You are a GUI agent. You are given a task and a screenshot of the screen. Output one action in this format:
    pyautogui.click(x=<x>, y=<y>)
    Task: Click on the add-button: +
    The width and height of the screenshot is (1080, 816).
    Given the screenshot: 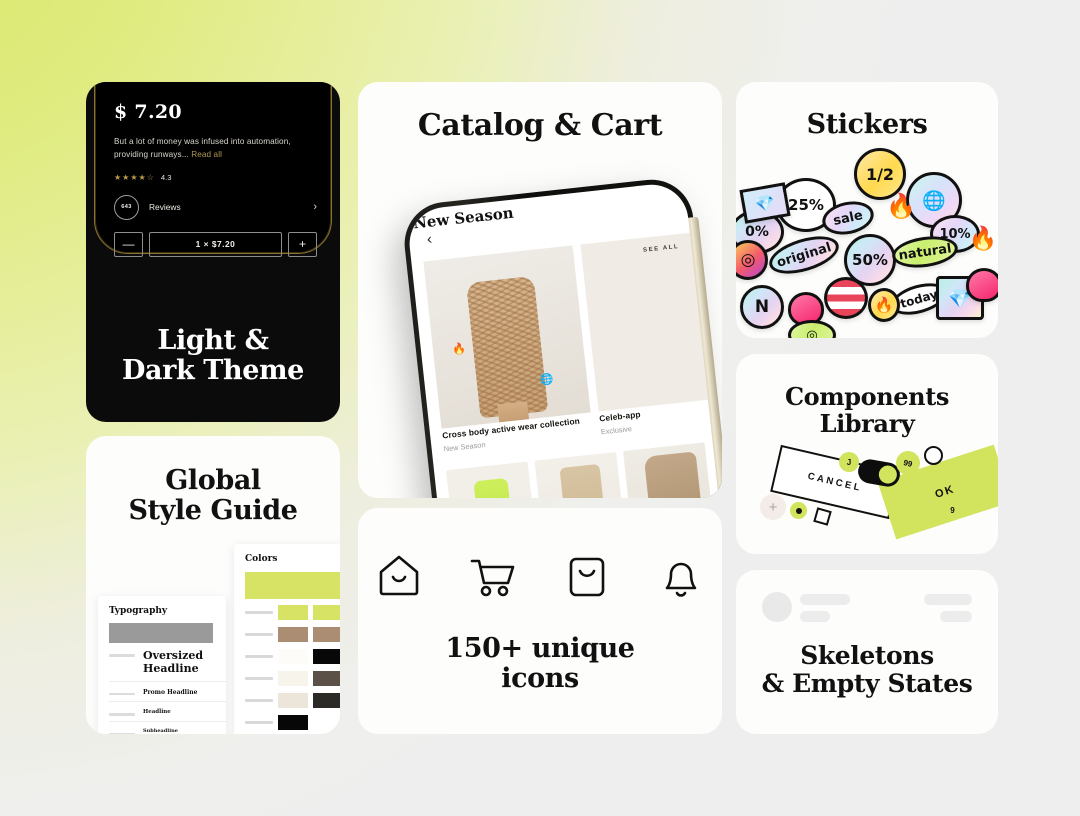 What is the action you would take?
    pyautogui.click(x=773, y=507)
    